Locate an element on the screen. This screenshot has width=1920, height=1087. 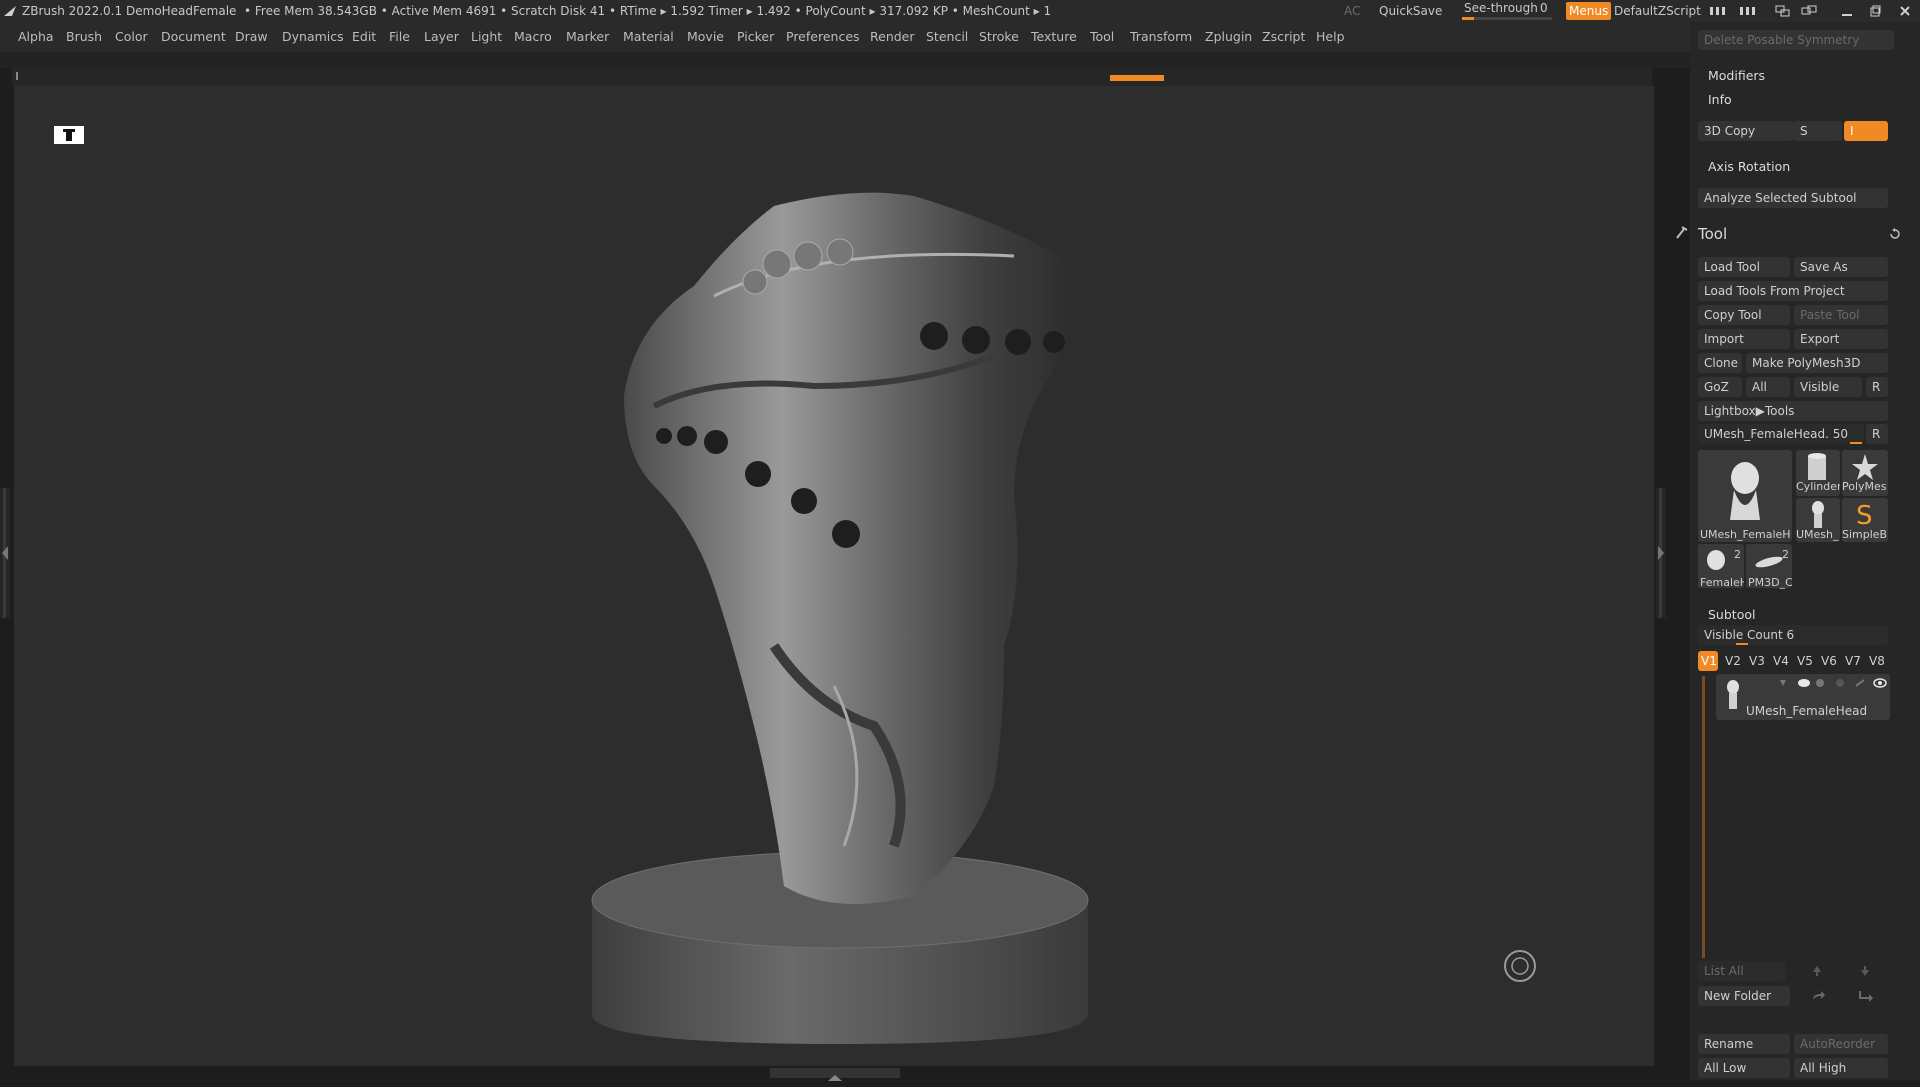
goz-r-button: R is located at coordinates (1877, 387).